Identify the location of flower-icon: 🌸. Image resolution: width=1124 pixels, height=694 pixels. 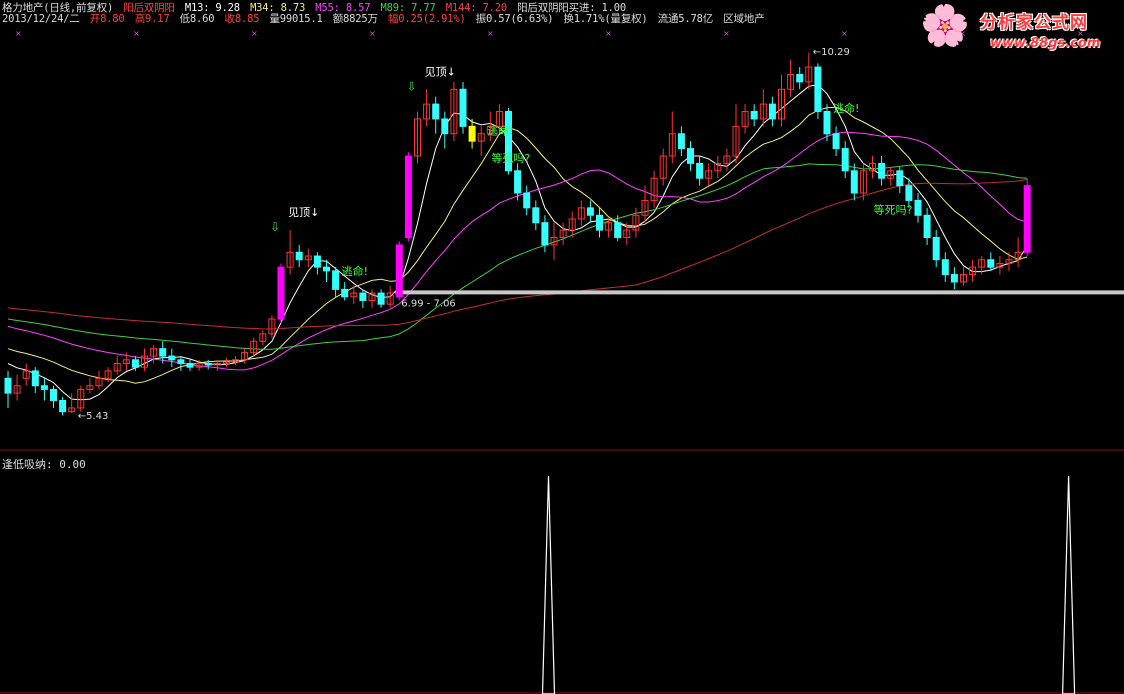
(945, 26).